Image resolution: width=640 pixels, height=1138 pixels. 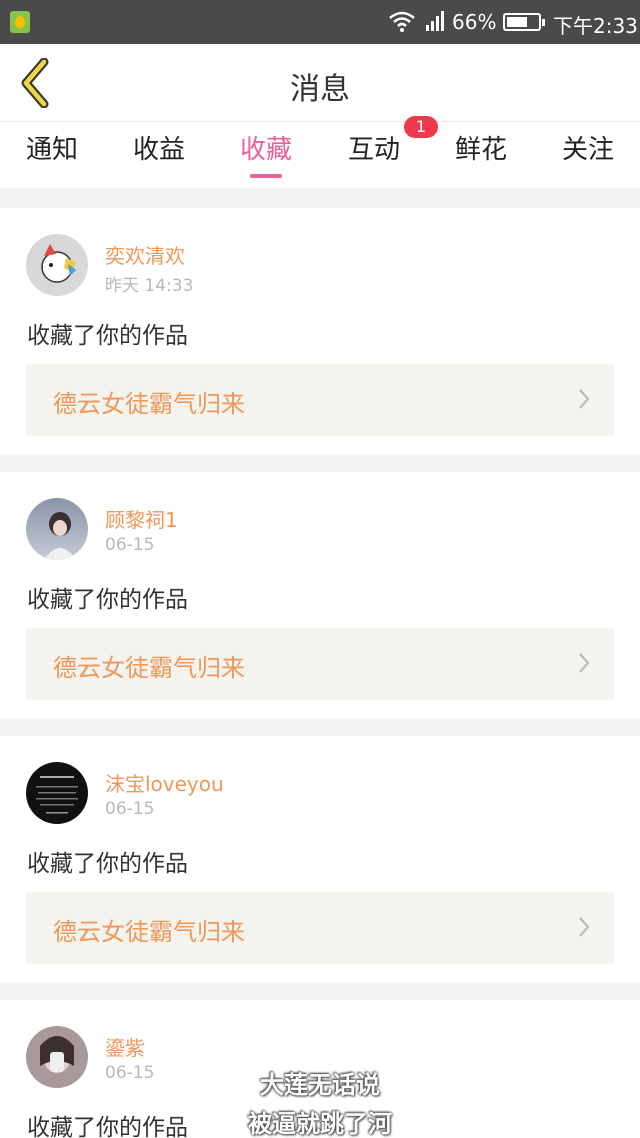 What do you see at coordinates (164, 782) in the screenshot?
I see `username: 沫宝loveyou` at bounding box center [164, 782].